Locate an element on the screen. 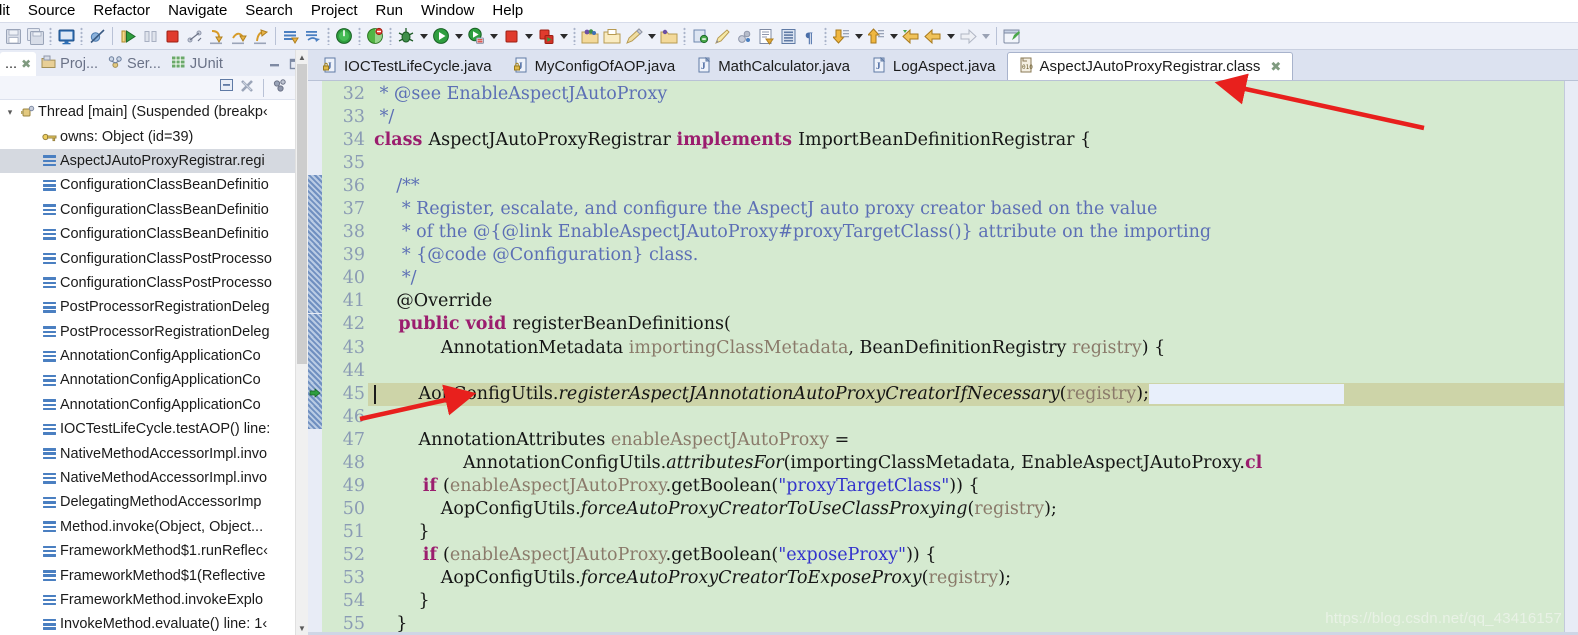 Image resolution: width=1578 pixels, height=635 pixels. marker-icon is located at coordinates (722, 36).